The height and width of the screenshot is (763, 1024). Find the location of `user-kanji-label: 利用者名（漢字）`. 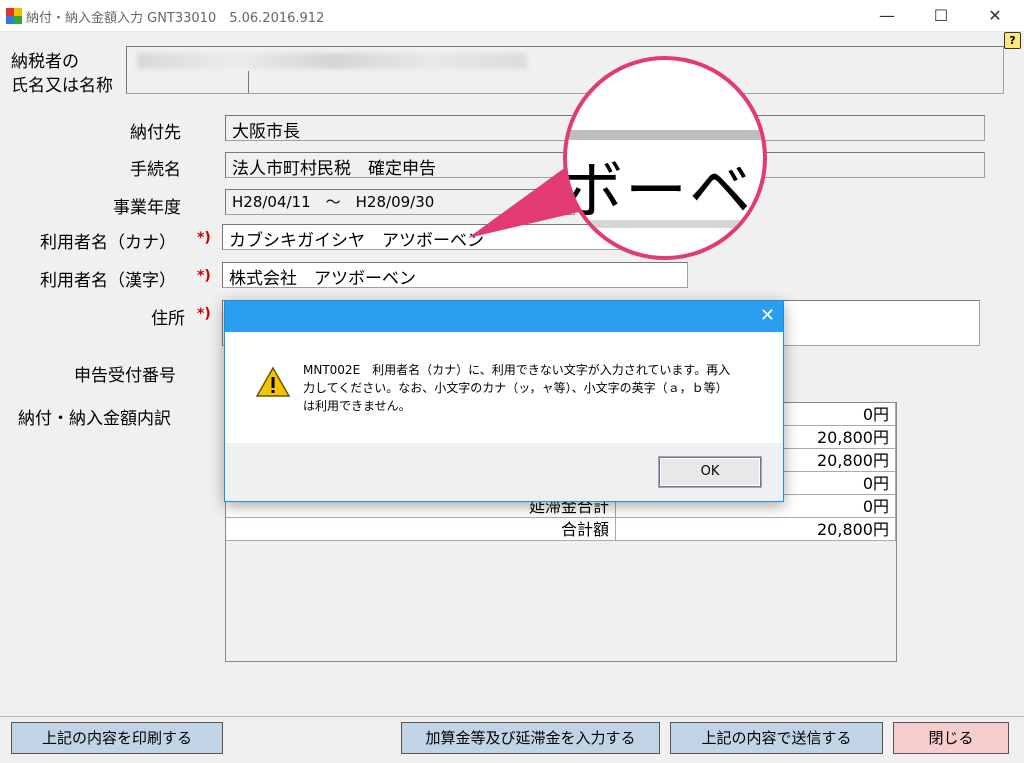

user-kanji-label: 利用者名（漢字） is located at coordinates (108, 281).